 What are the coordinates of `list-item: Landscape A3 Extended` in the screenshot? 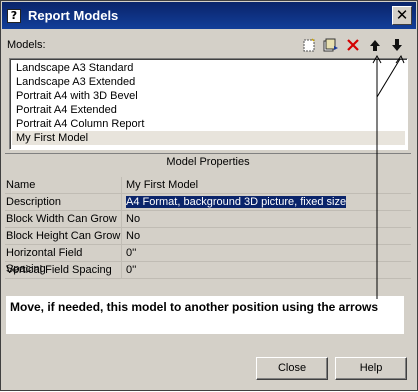 It's located at (208, 82).